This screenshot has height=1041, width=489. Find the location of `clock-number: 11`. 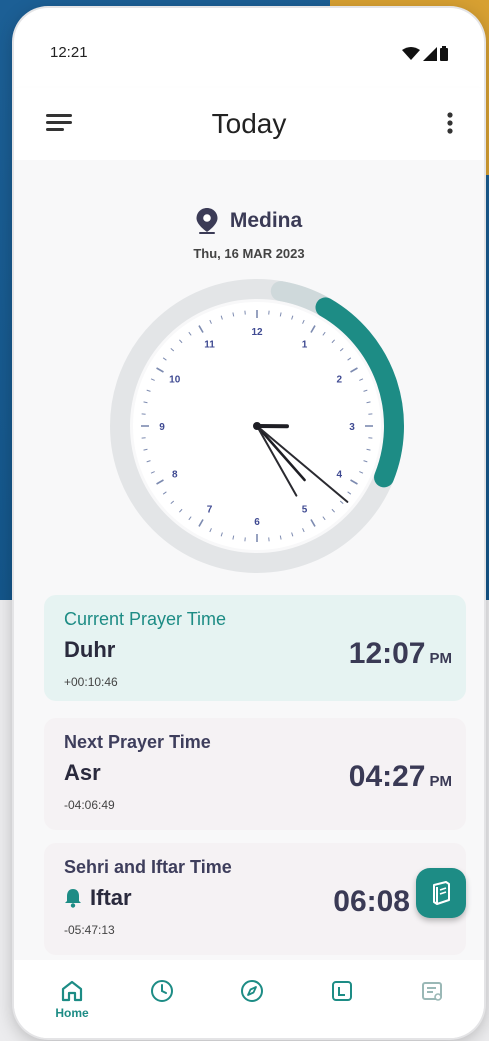

clock-number: 11 is located at coordinates (209, 345).